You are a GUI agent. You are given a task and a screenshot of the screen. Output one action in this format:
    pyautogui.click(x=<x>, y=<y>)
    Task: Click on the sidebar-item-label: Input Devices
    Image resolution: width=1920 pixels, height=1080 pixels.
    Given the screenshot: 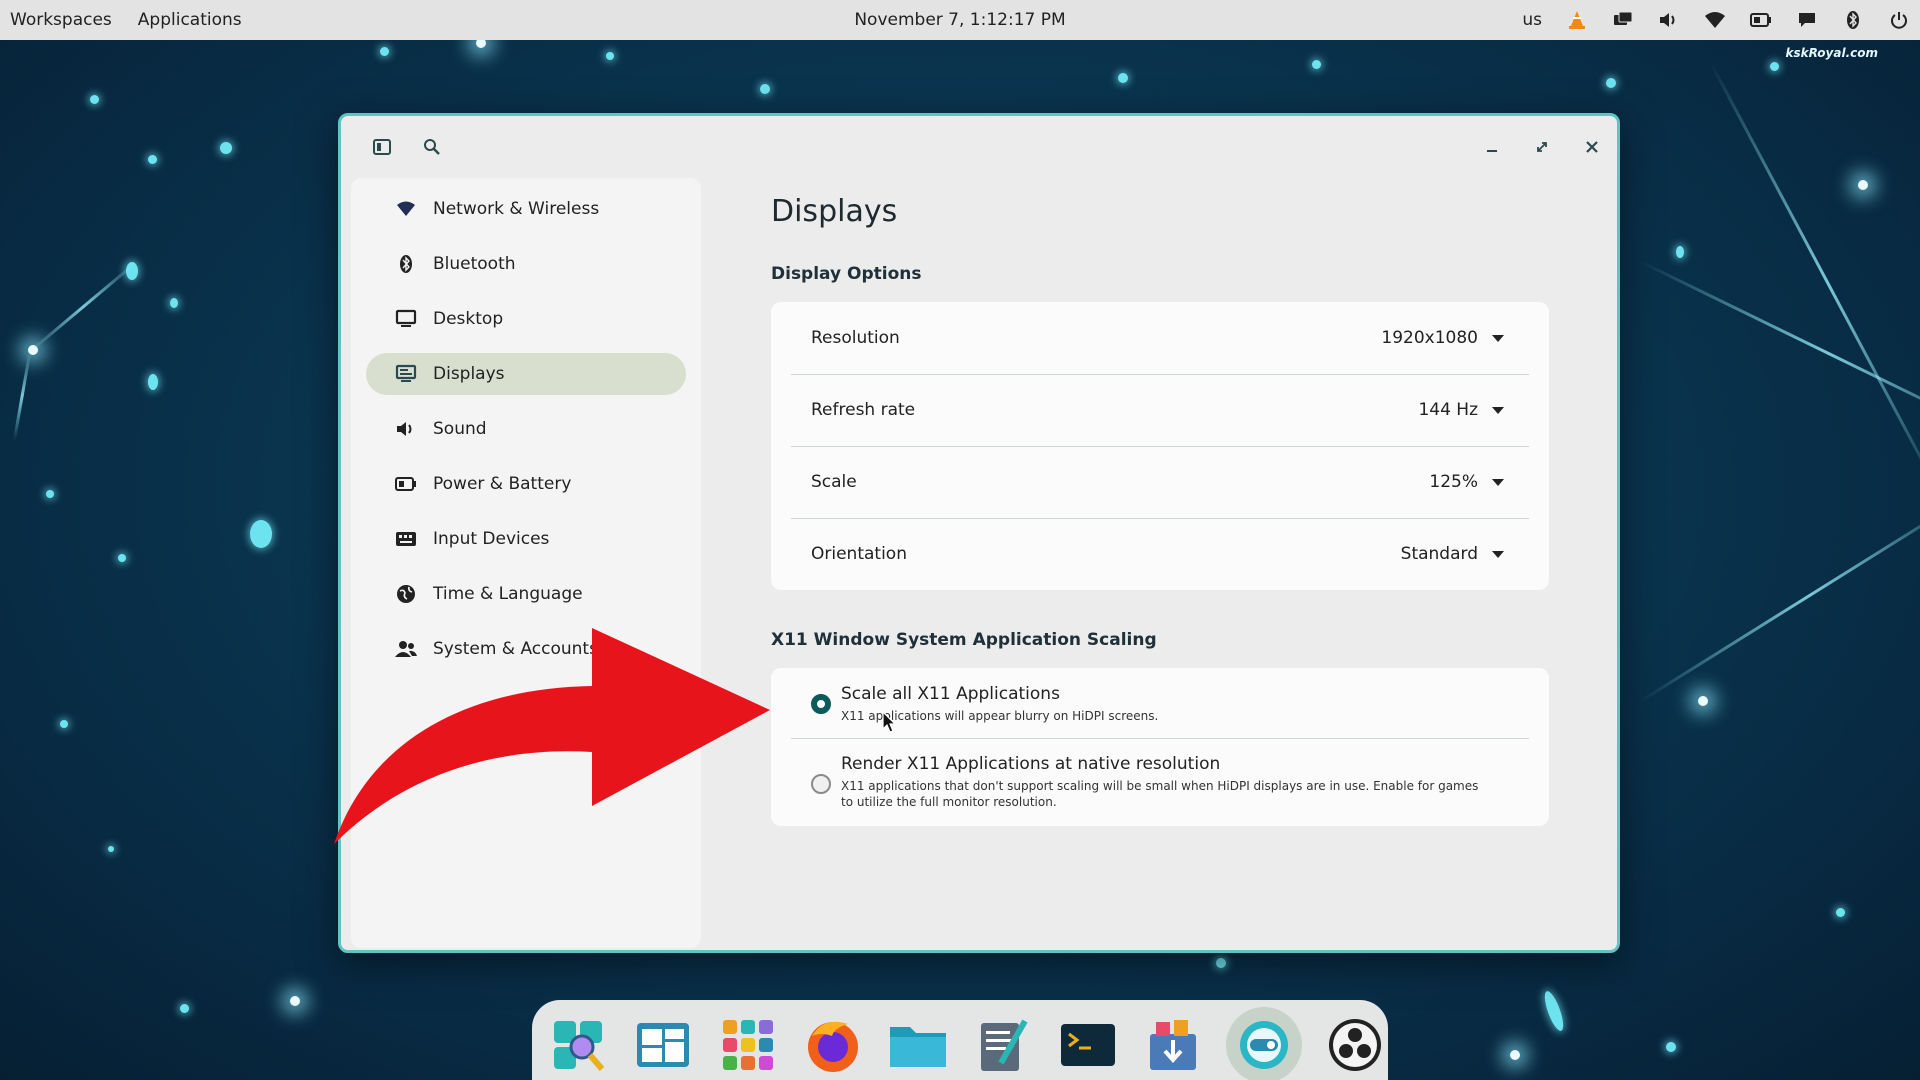 What is the action you would take?
    pyautogui.click(x=491, y=539)
    